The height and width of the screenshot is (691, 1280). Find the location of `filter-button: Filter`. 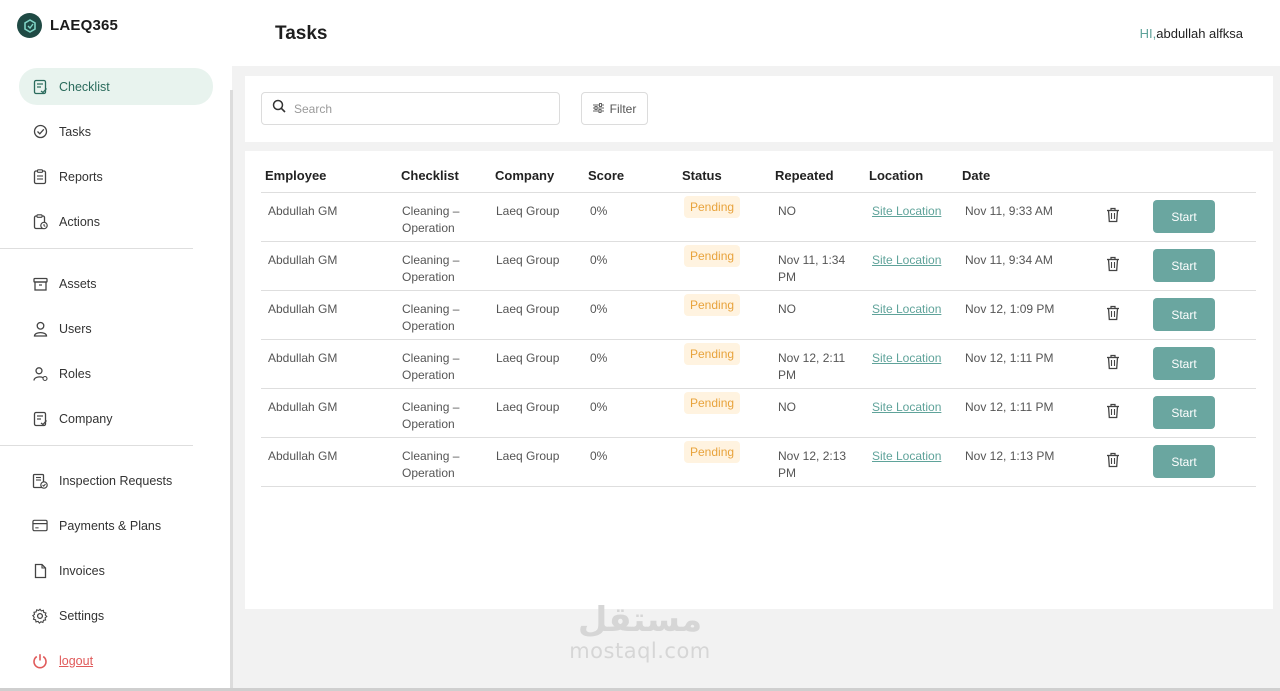

filter-button: Filter is located at coordinates (614, 108).